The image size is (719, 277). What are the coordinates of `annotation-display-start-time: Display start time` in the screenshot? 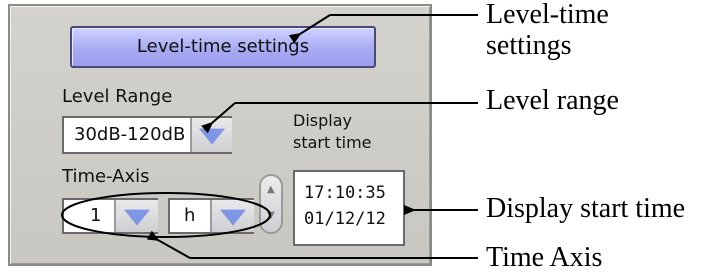 It's located at (586, 208).